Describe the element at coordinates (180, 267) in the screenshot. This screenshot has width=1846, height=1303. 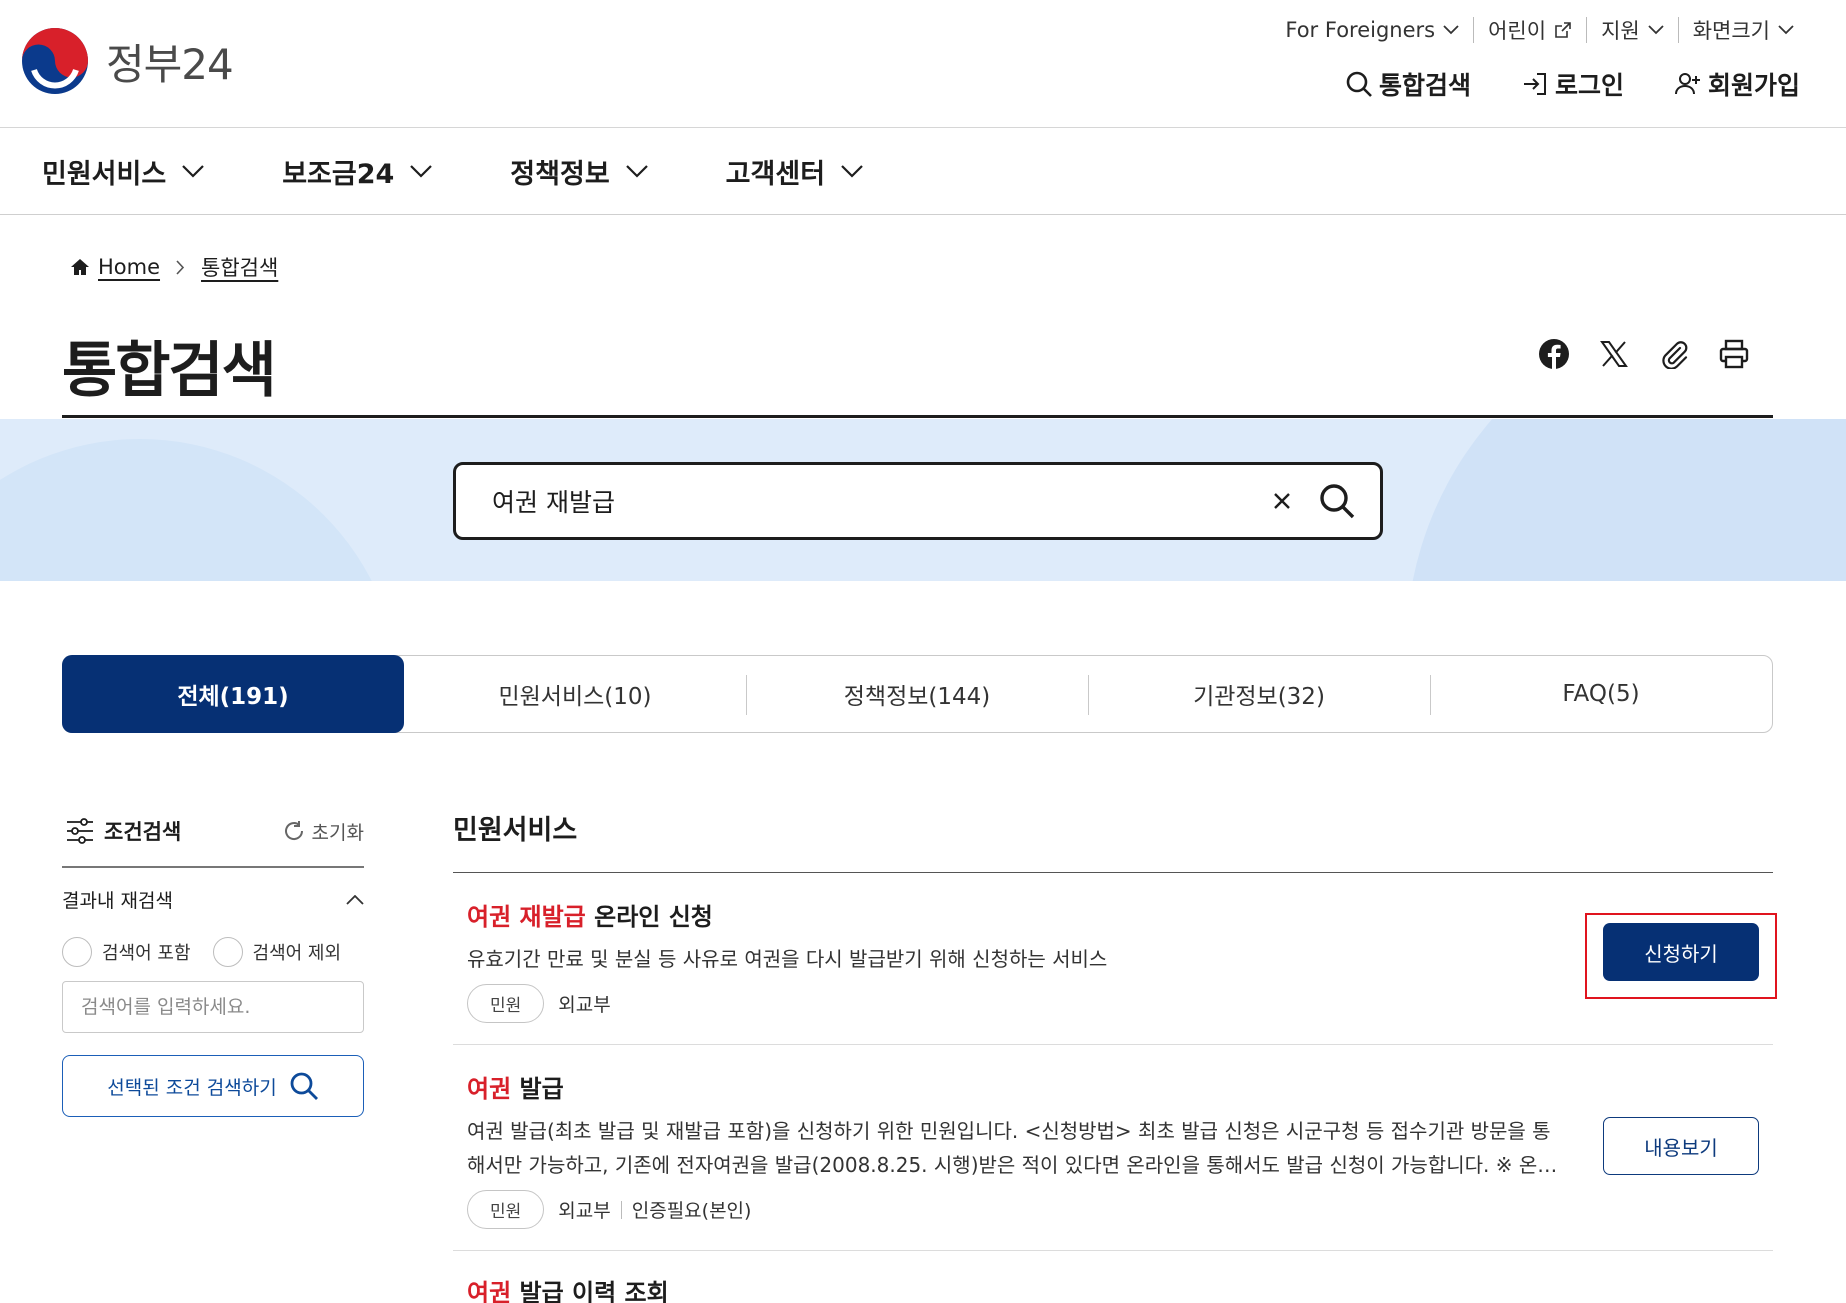
I see `chevron-right-icon` at that location.